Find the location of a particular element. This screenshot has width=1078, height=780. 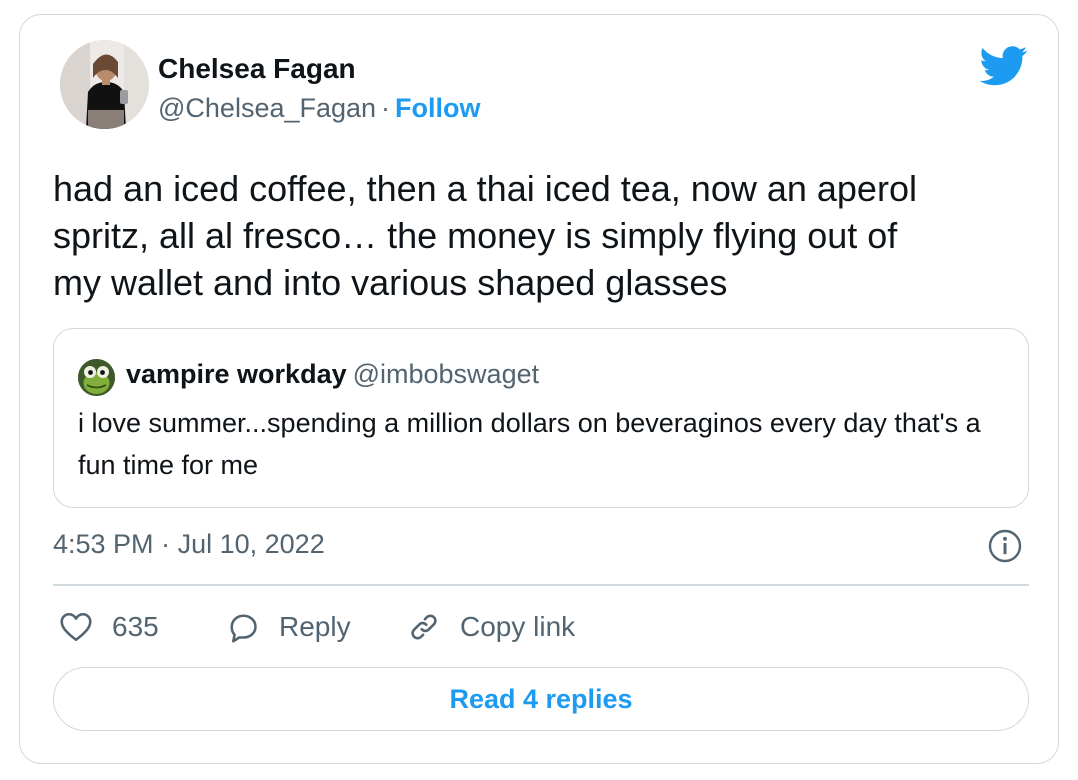

read-replies-label: Read 4 replies is located at coordinates (541, 698).